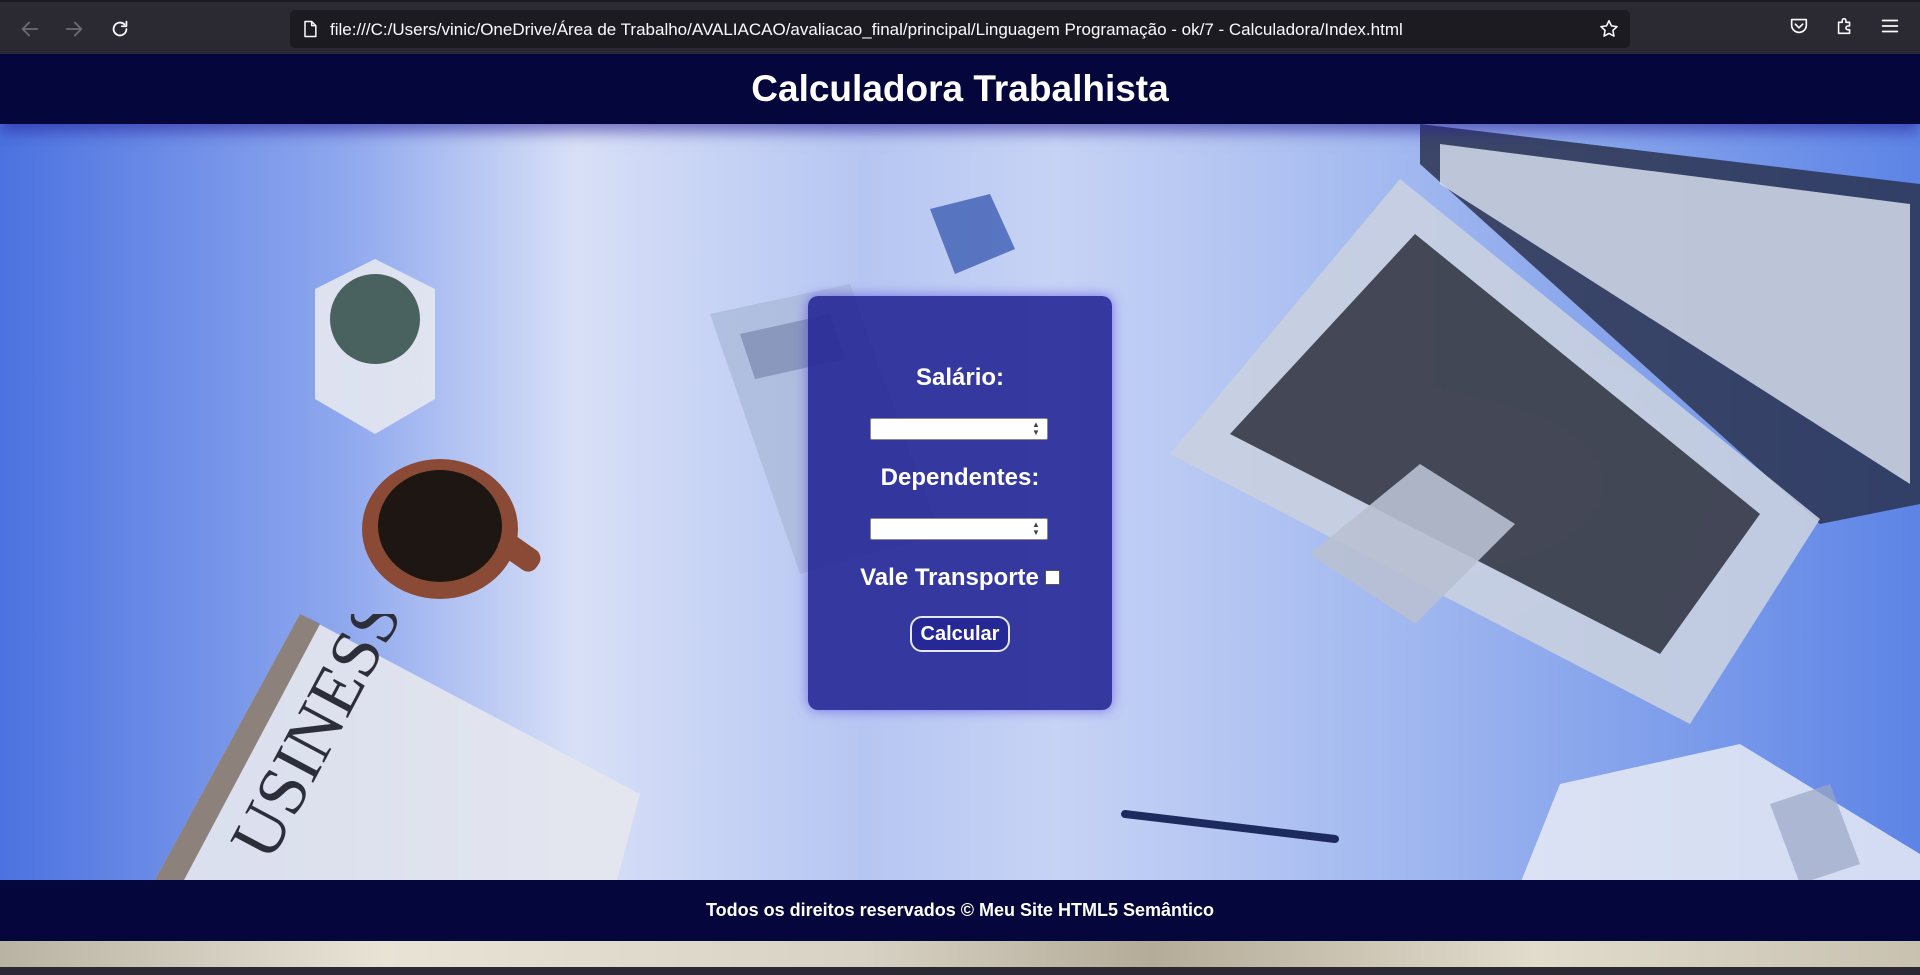 This screenshot has width=1920, height=975. What do you see at coordinates (1609, 29) in the screenshot?
I see `star-icon` at bounding box center [1609, 29].